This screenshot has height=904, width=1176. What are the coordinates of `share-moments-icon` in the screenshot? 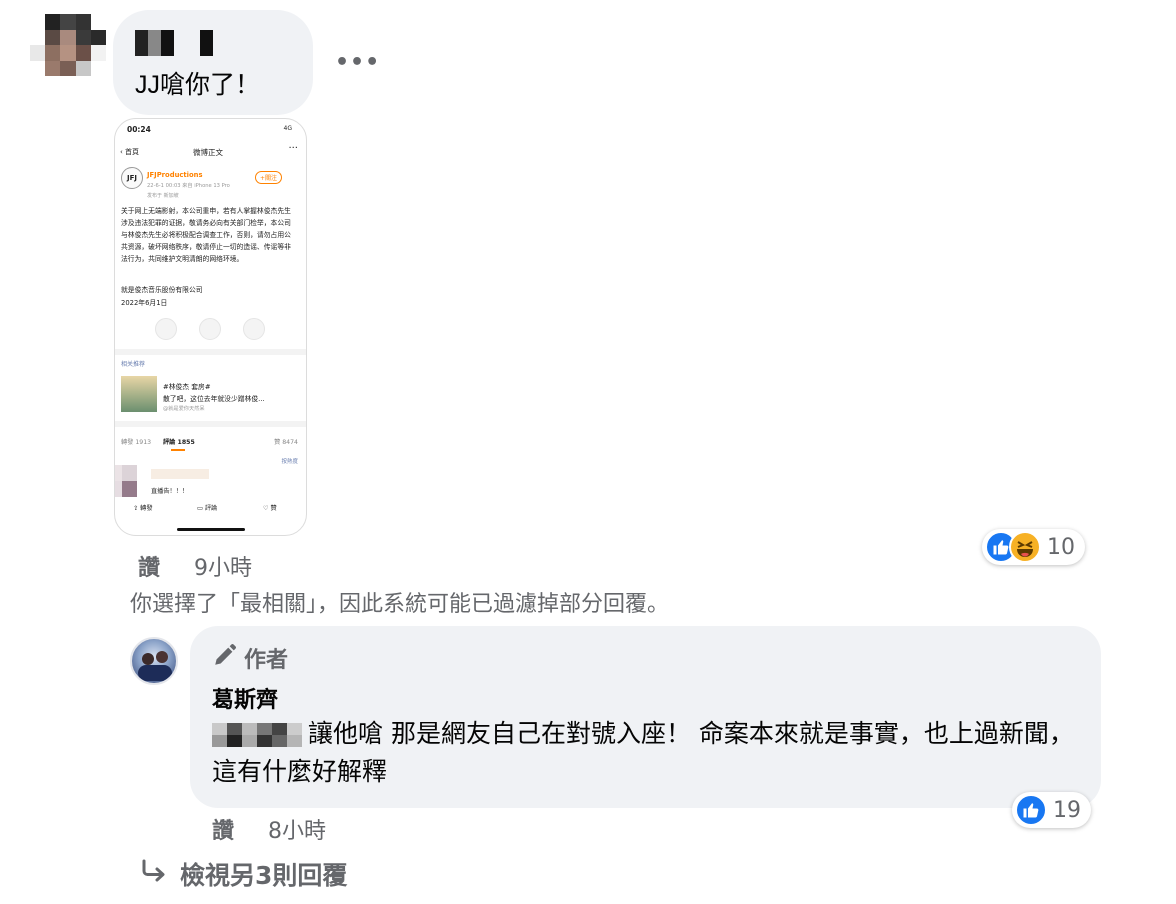 It's located at (210, 329).